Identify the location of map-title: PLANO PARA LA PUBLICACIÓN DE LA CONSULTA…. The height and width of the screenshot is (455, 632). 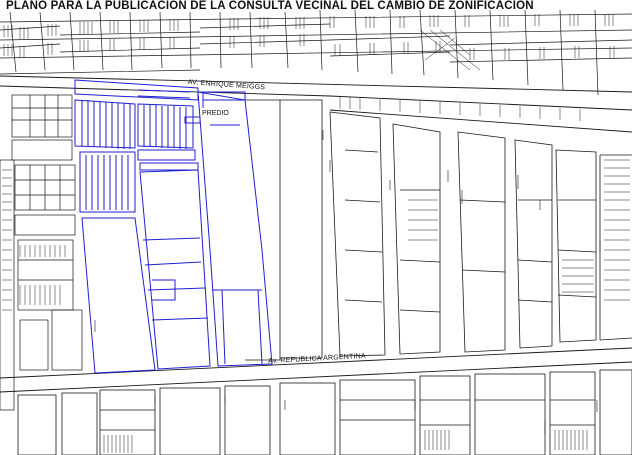
(270, 6).